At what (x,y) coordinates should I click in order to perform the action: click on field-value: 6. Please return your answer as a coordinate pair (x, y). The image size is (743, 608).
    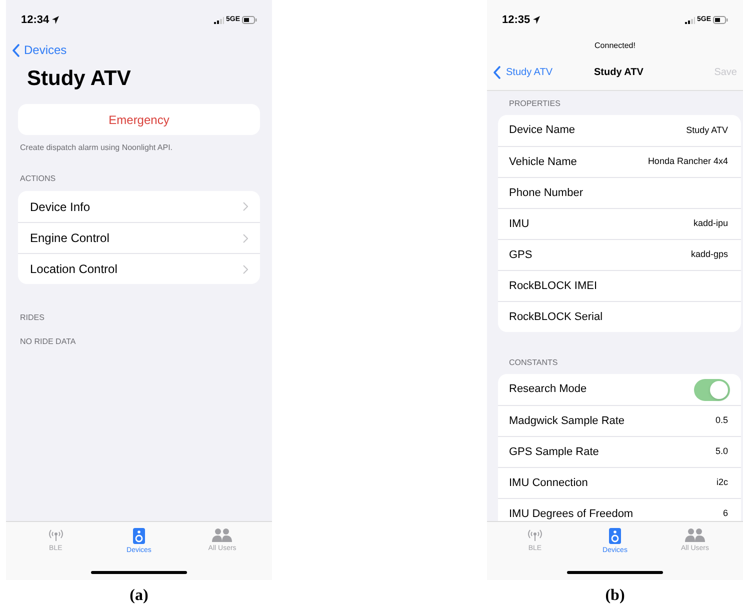
    Looking at the image, I should click on (725, 514).